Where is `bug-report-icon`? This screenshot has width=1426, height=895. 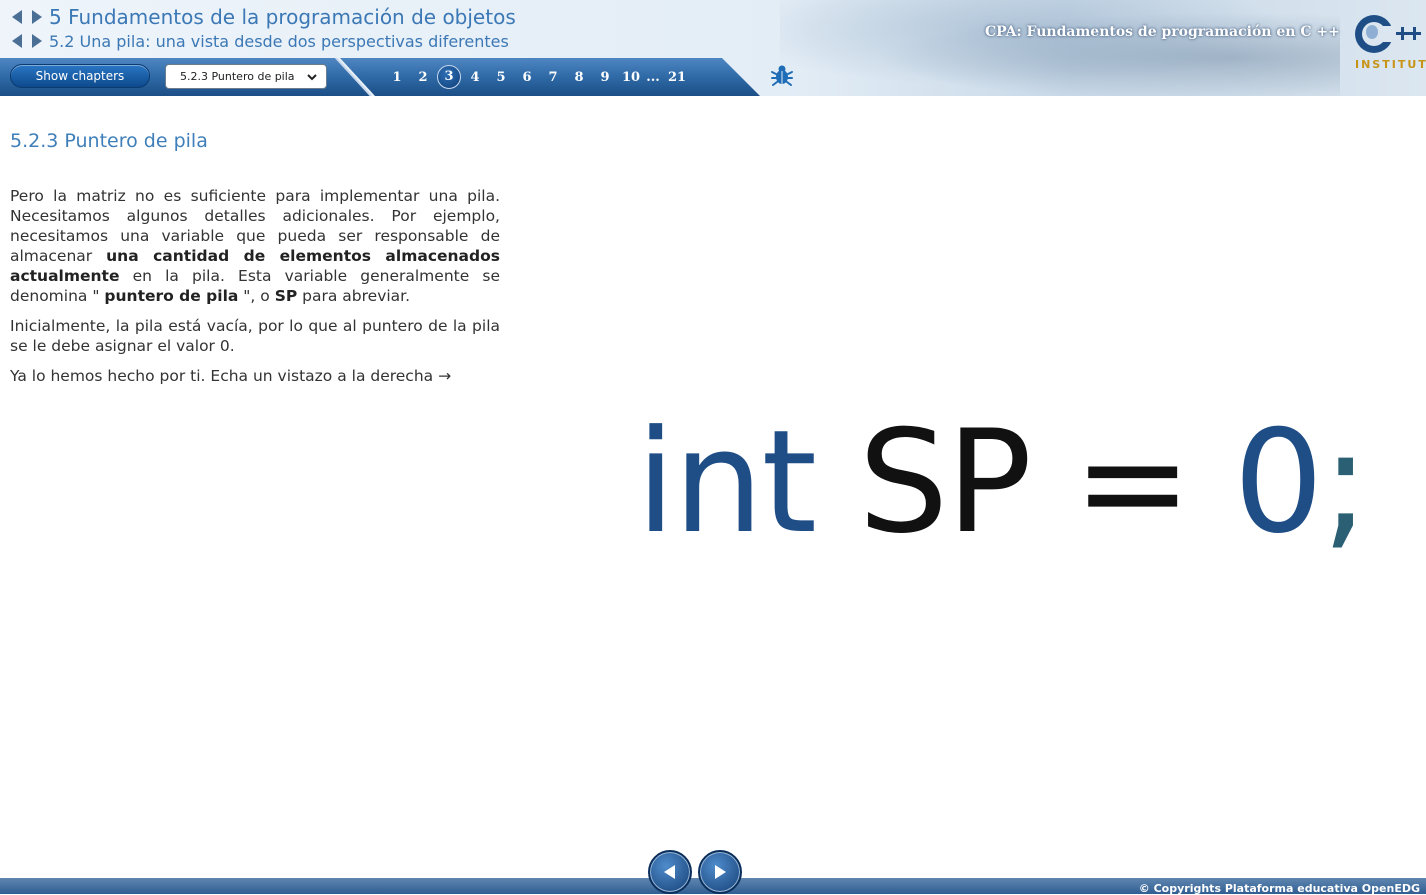 bug-report-icon is located at coordinates (782, 75).